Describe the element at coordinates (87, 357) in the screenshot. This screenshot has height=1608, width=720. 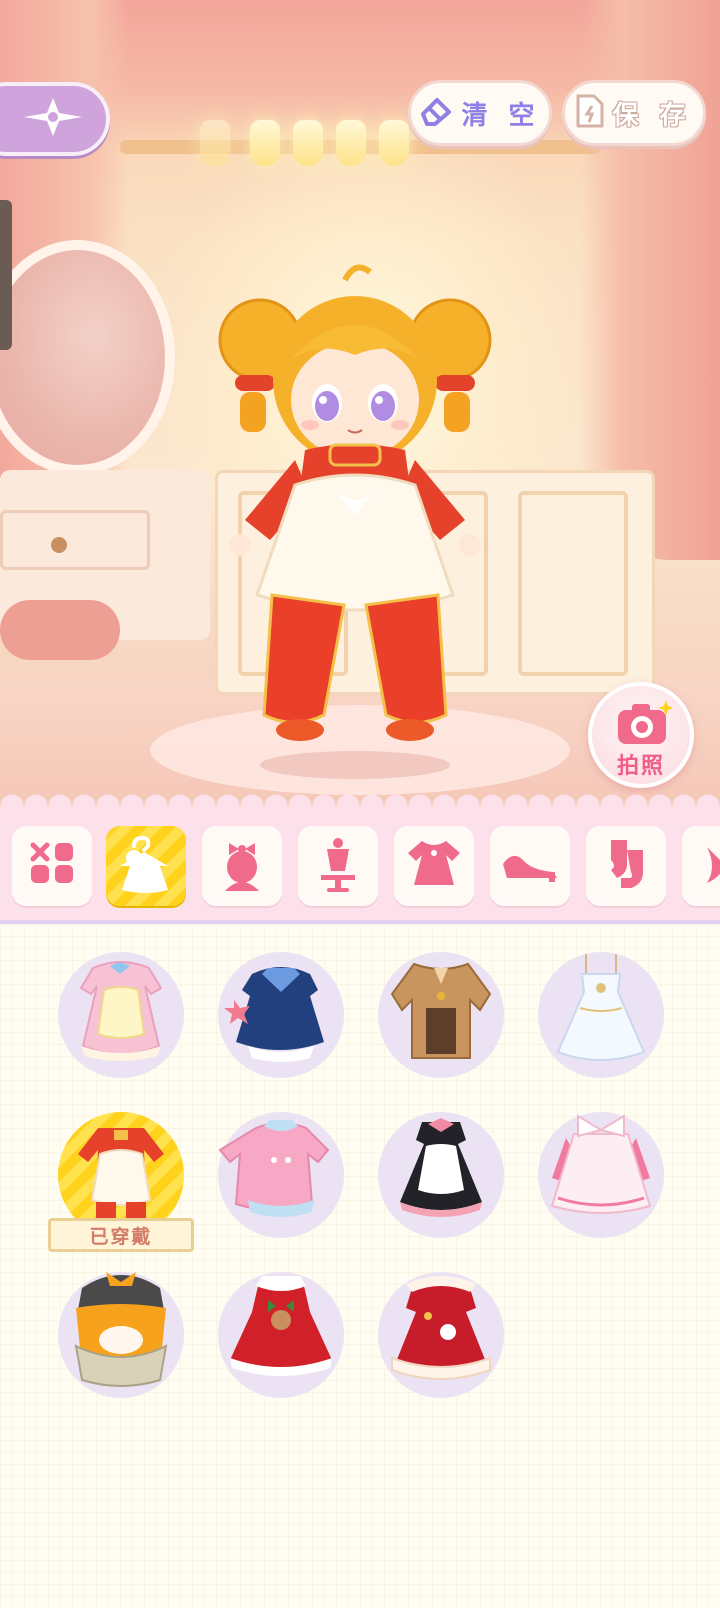
I see `vanity-mirror` at that location.